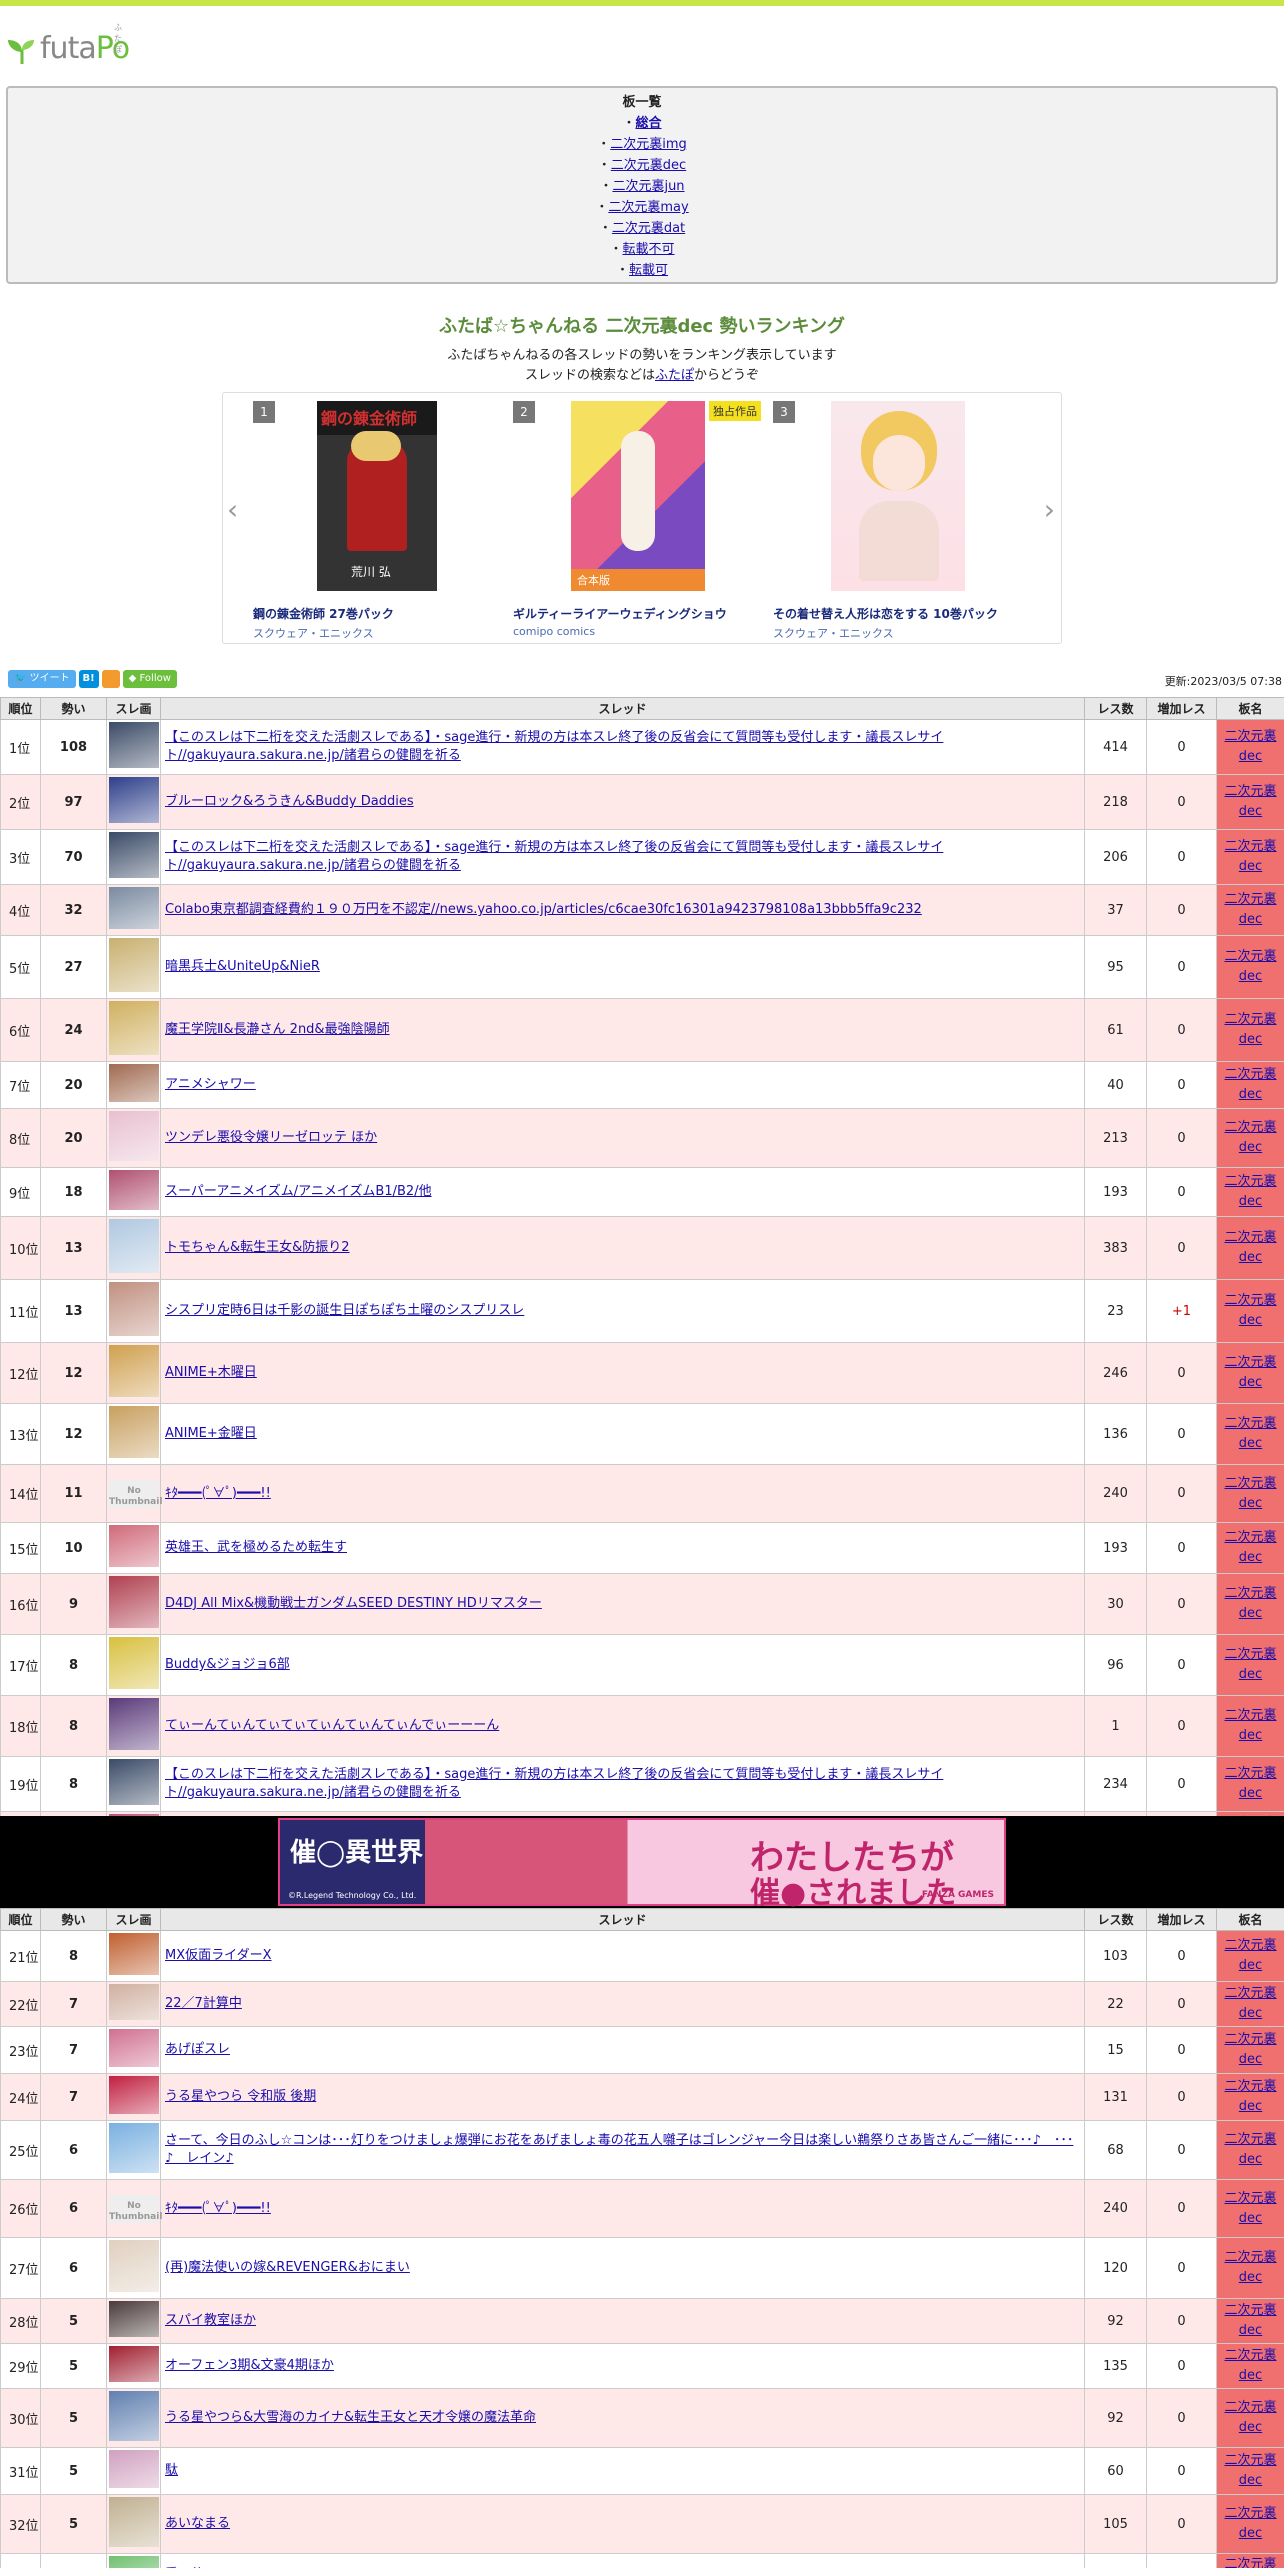 This screenshot has height=2568, width=1284. What do you see at coordinates (211, 1433) in the screenshot?
I see `thread-link: ANIME+金曜日` at bounding box center [211, 1433].